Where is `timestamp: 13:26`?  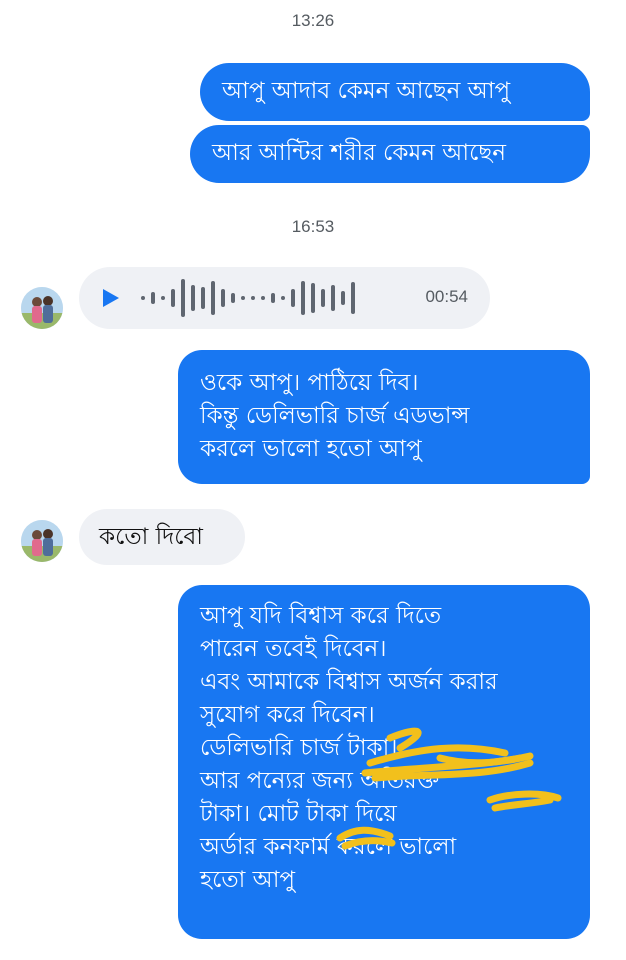 timestamp: 13:26 is located at coordinates (313, 20).